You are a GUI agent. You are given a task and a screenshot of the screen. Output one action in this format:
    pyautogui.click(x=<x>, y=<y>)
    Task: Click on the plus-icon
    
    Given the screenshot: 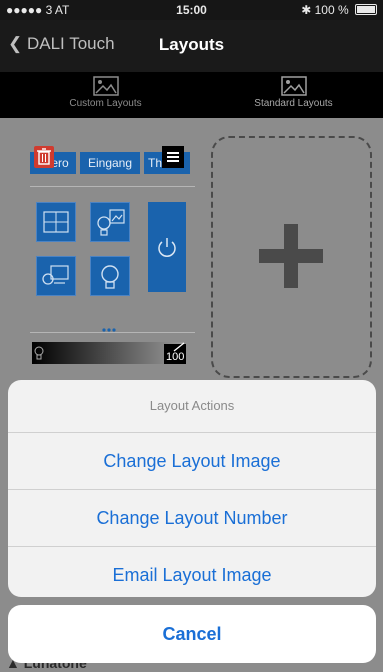 What is the action you would take?
    pyautogui.click(x=291, y=256)
    